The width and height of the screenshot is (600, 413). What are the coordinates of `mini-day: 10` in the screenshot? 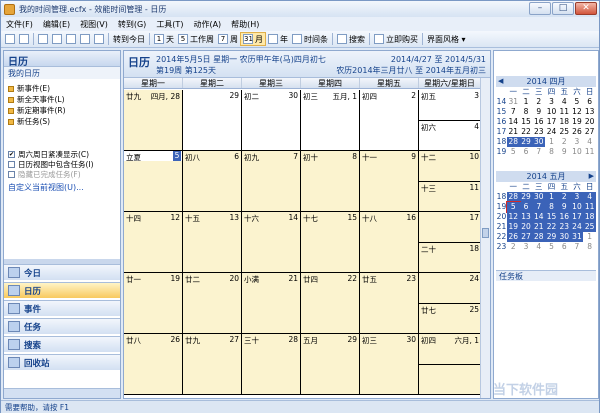 It's located at (551, 112).